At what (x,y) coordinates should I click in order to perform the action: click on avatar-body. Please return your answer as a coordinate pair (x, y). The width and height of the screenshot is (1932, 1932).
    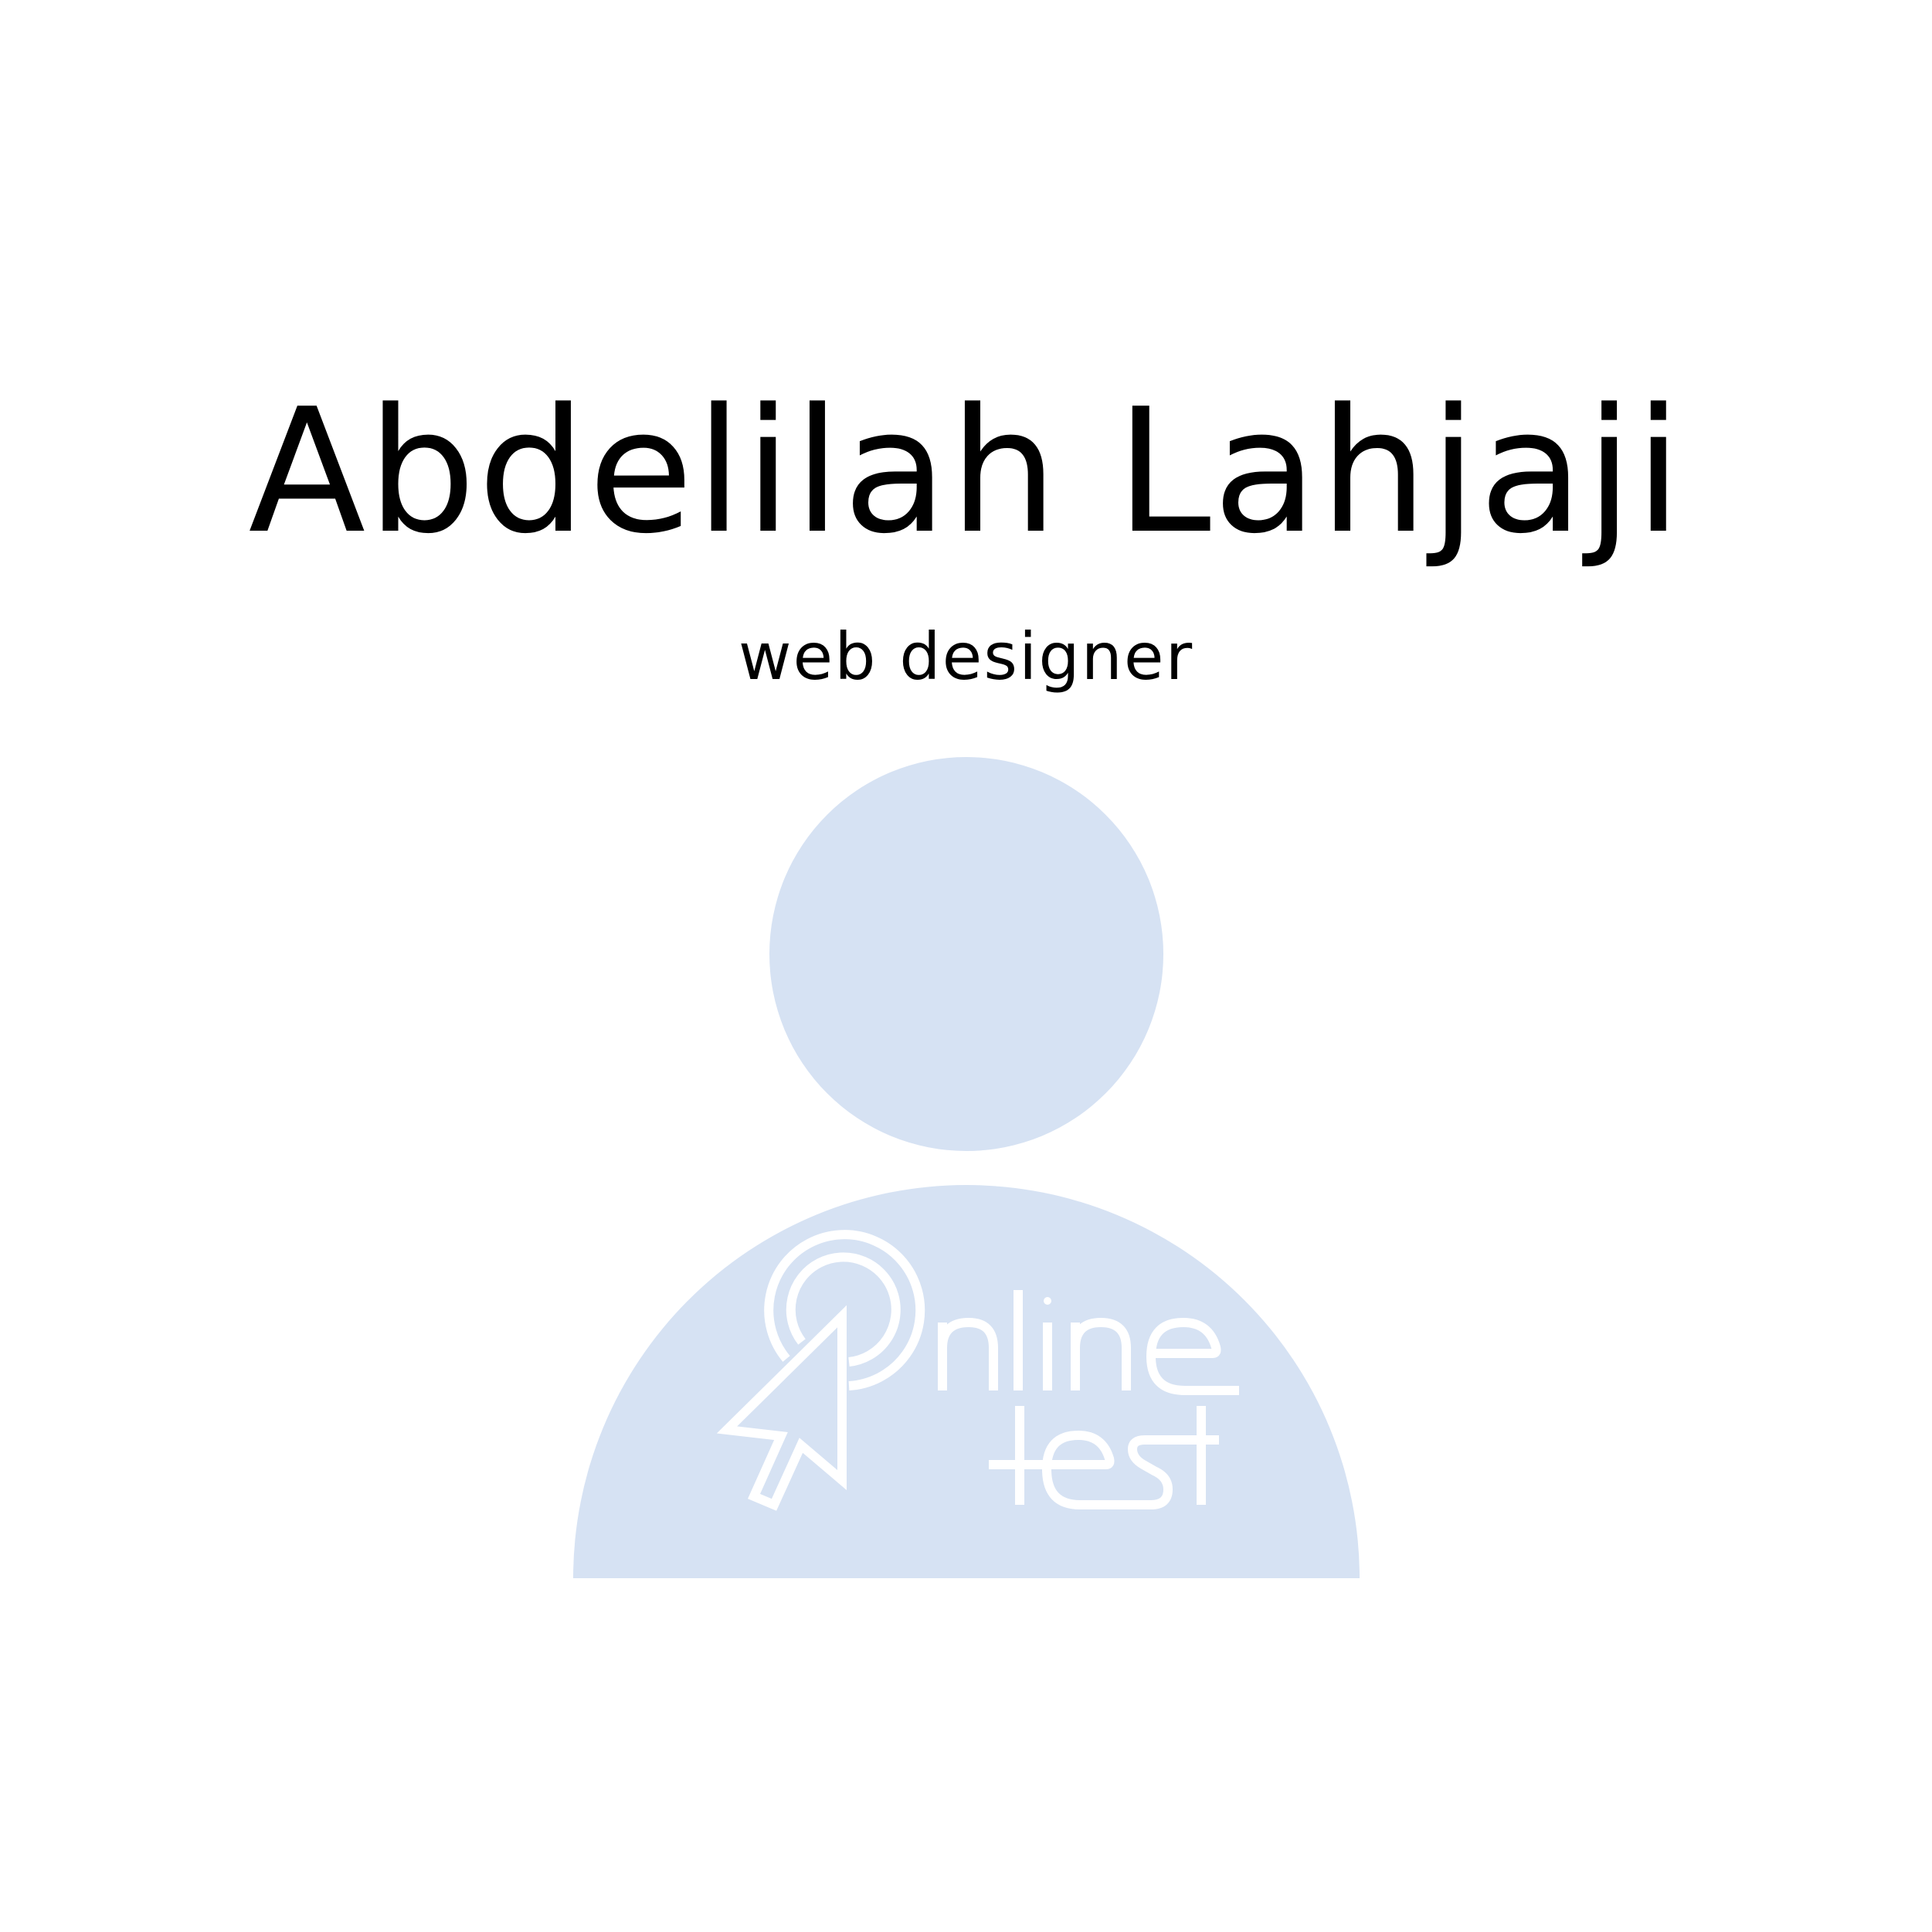
    Looking at the image, I should click on (967, 1381).